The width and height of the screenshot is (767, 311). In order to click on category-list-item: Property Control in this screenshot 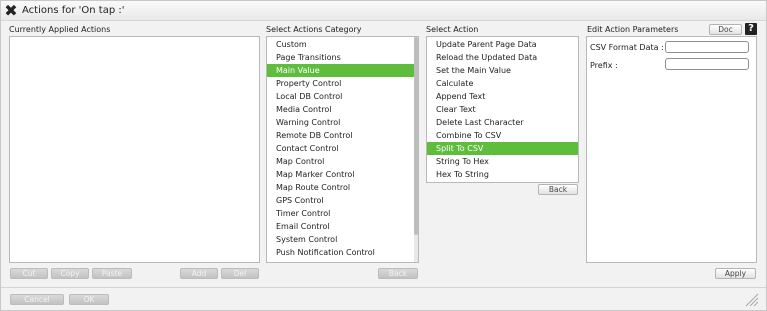, I will do `click(342, 83)`.